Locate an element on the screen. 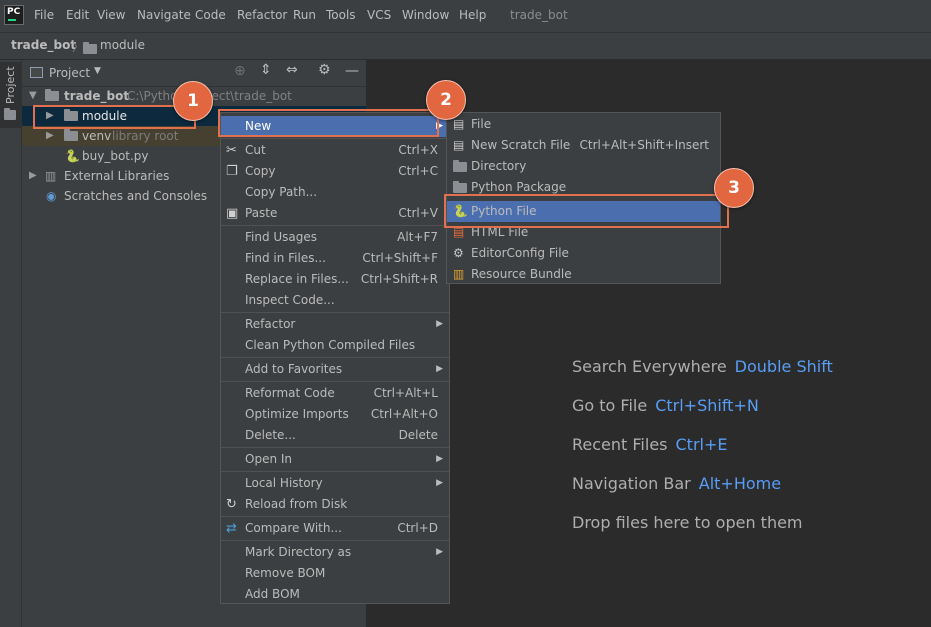 This screenshot has width=931, height=627. tree-item-label: External Libraries is located at coordinates (117, 176).